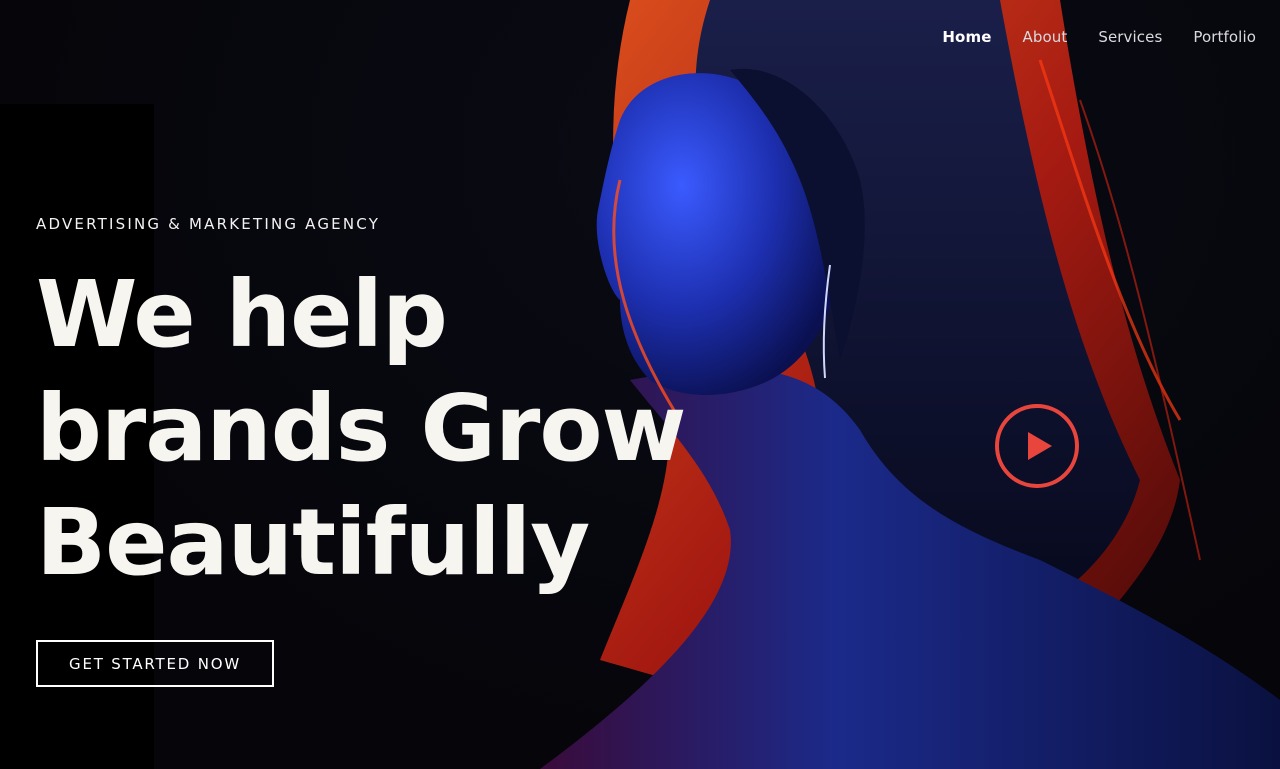 The image size is (1280, 769). I want to click on main-nav: Home About Services Portfolio, so click(1099, 37).